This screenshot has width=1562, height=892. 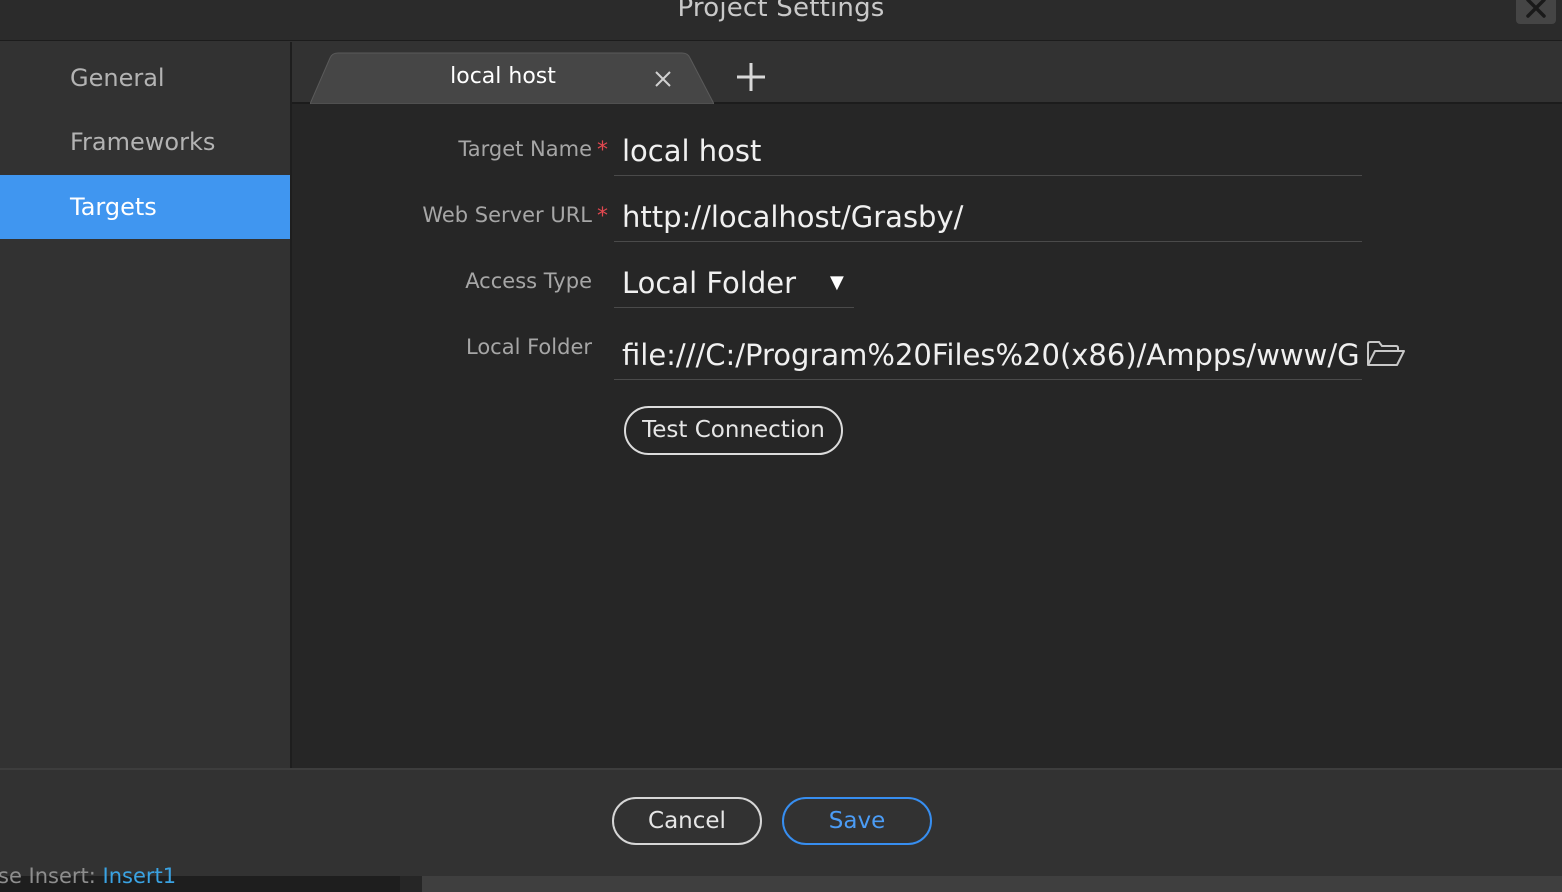 I want to click on dialog-close-button, so click(x=1536, y=12).